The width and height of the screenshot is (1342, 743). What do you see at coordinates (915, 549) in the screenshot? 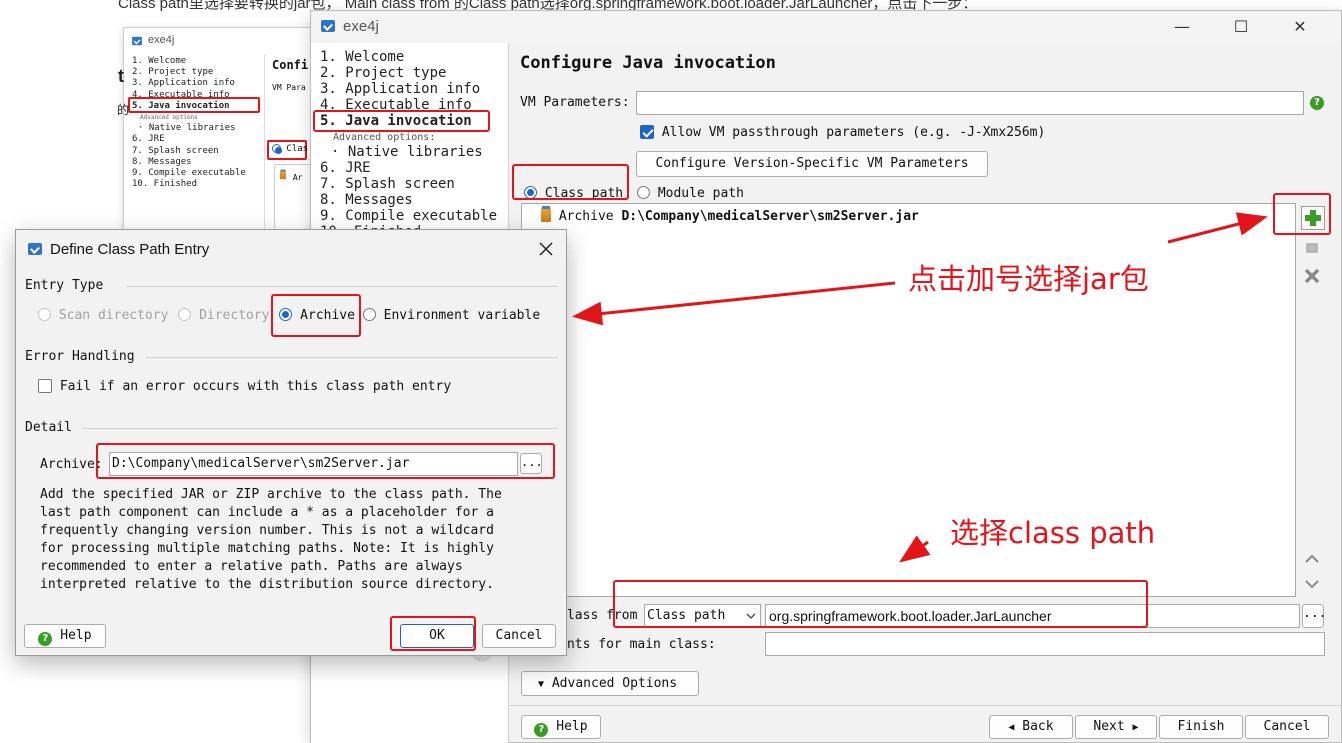
I see `arrow-to-main-class` at bounding box center [915, 549].